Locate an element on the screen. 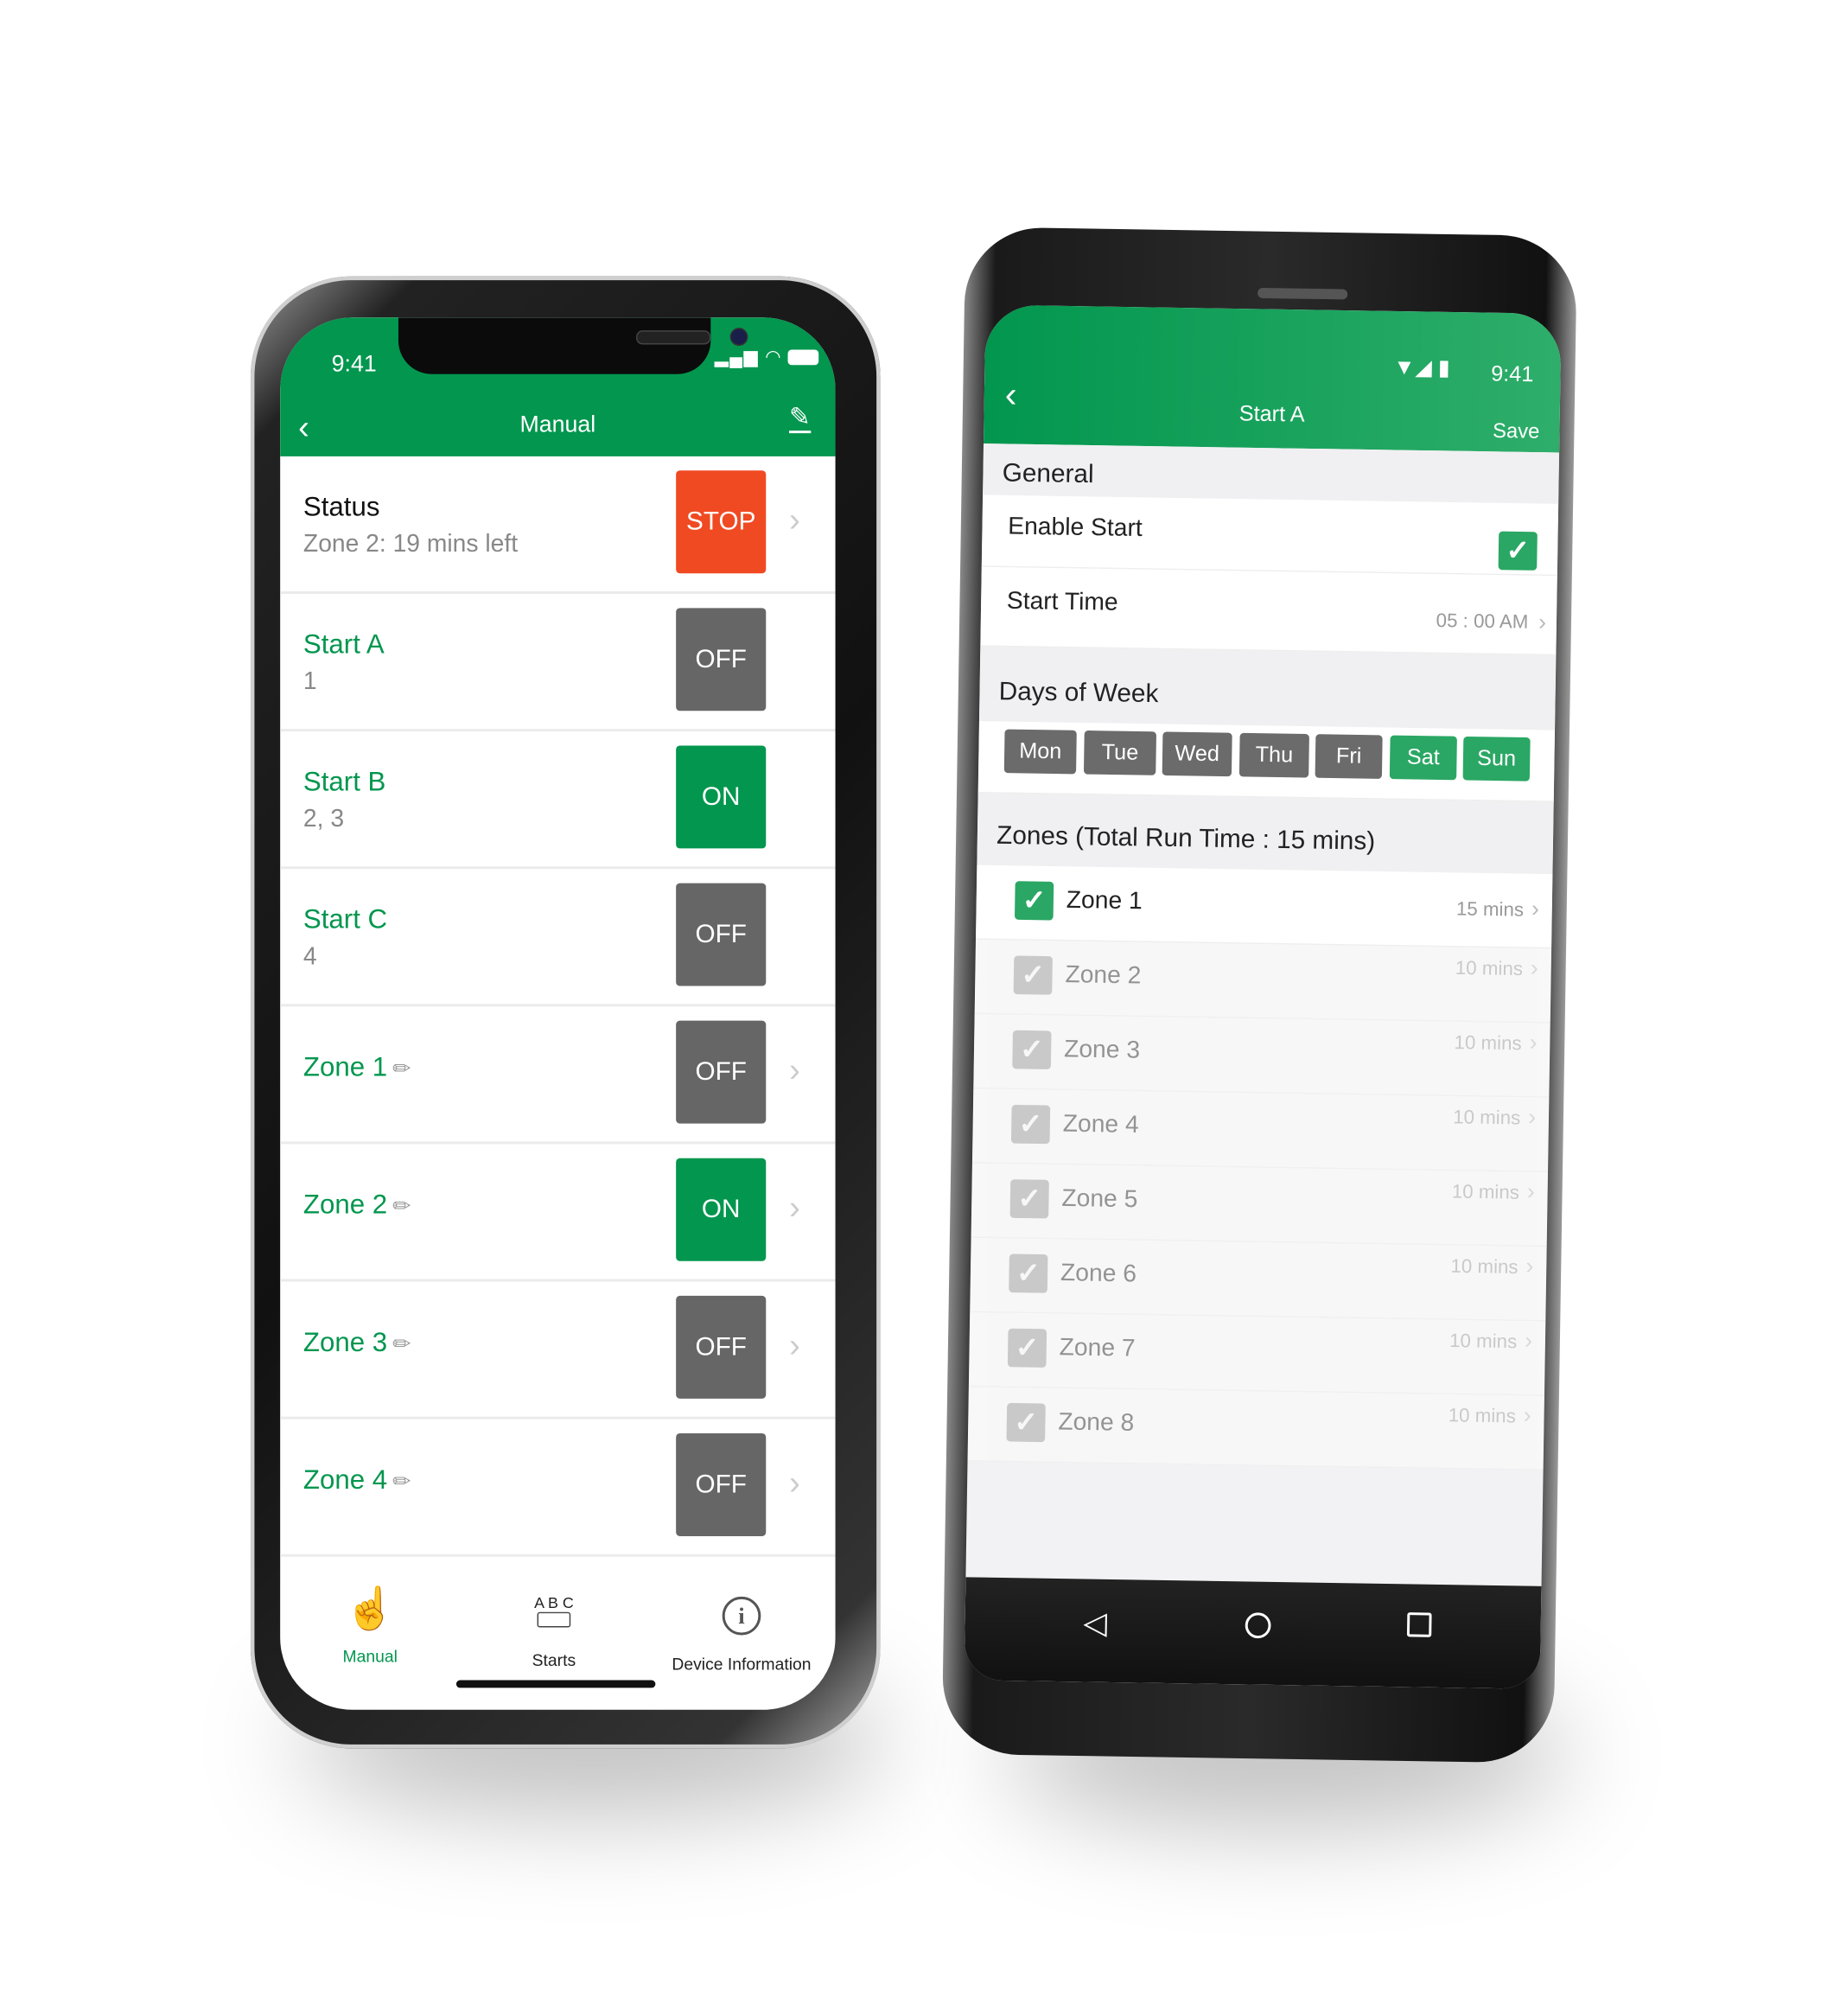 Image resolution: width=1821 pixels, height=2016 pixels. row-subtitle: 2, 3 is located at coordinates (323, 820).